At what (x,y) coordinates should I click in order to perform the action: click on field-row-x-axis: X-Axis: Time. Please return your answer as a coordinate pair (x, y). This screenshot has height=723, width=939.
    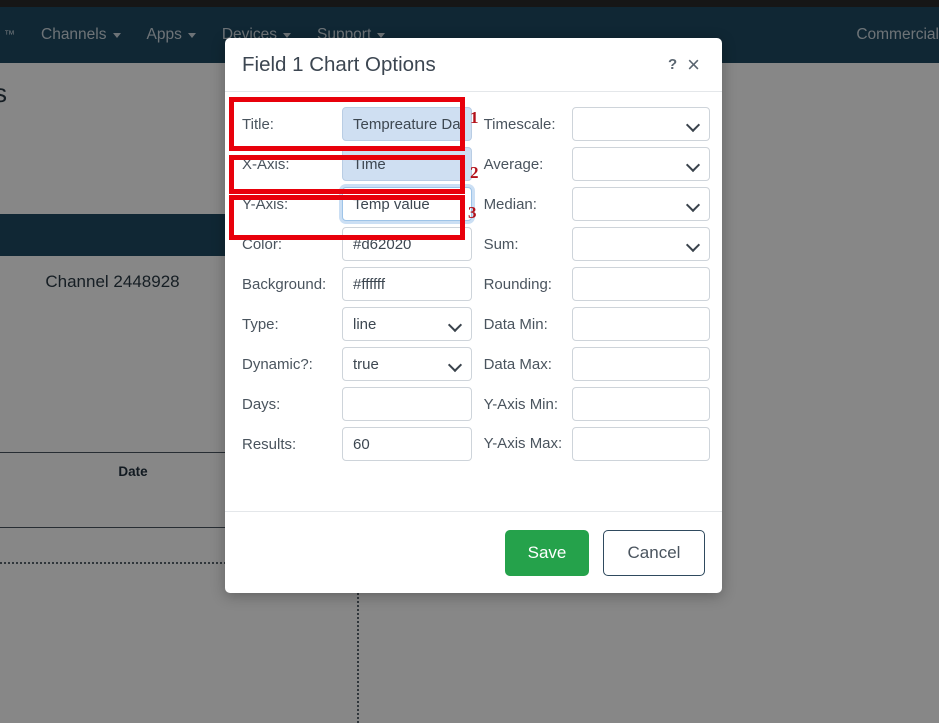
    Looking at the image, I should click on (357, 164).